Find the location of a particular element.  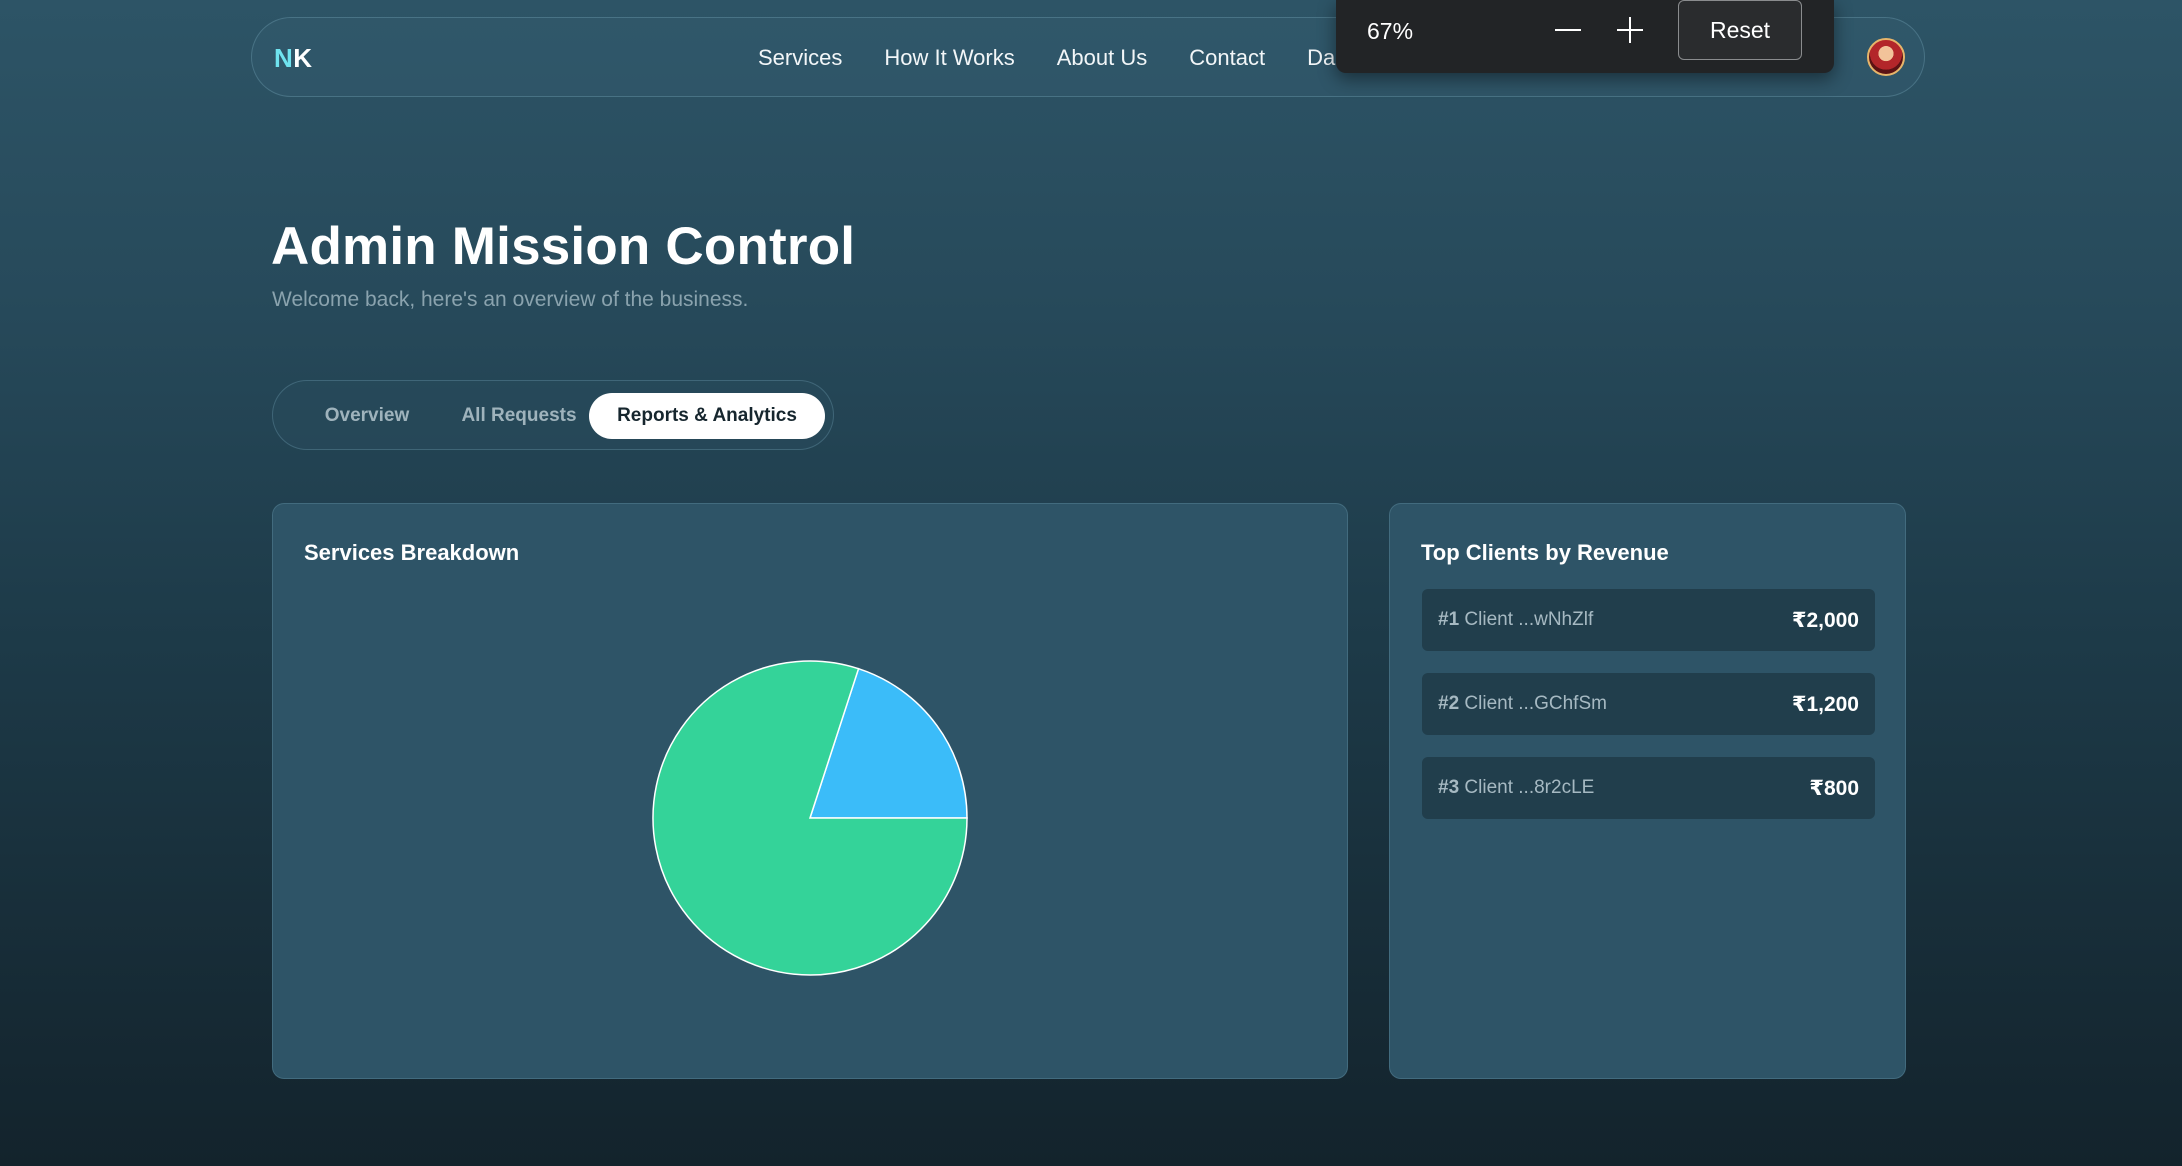

client-label: #1 Client ...wNhZlf is located at coordinates (1515, 620).